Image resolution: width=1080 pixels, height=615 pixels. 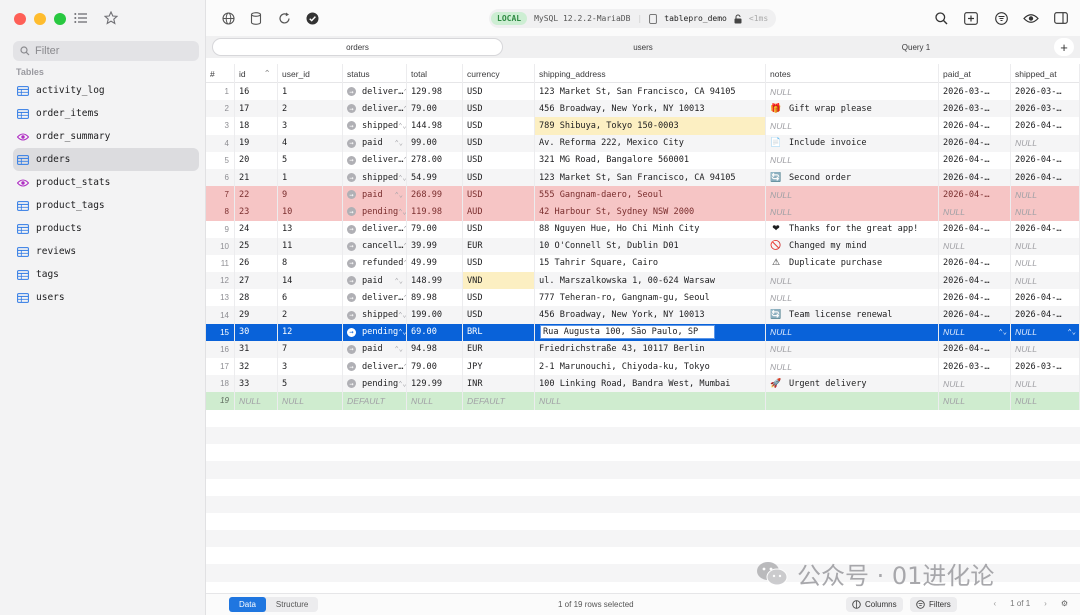 What do you see at coordinates (650, 160) in the screenshot?
I see `shipping-address-cell: 321 MG Road, Bangalore 560001` at bounding box center [650, 160].